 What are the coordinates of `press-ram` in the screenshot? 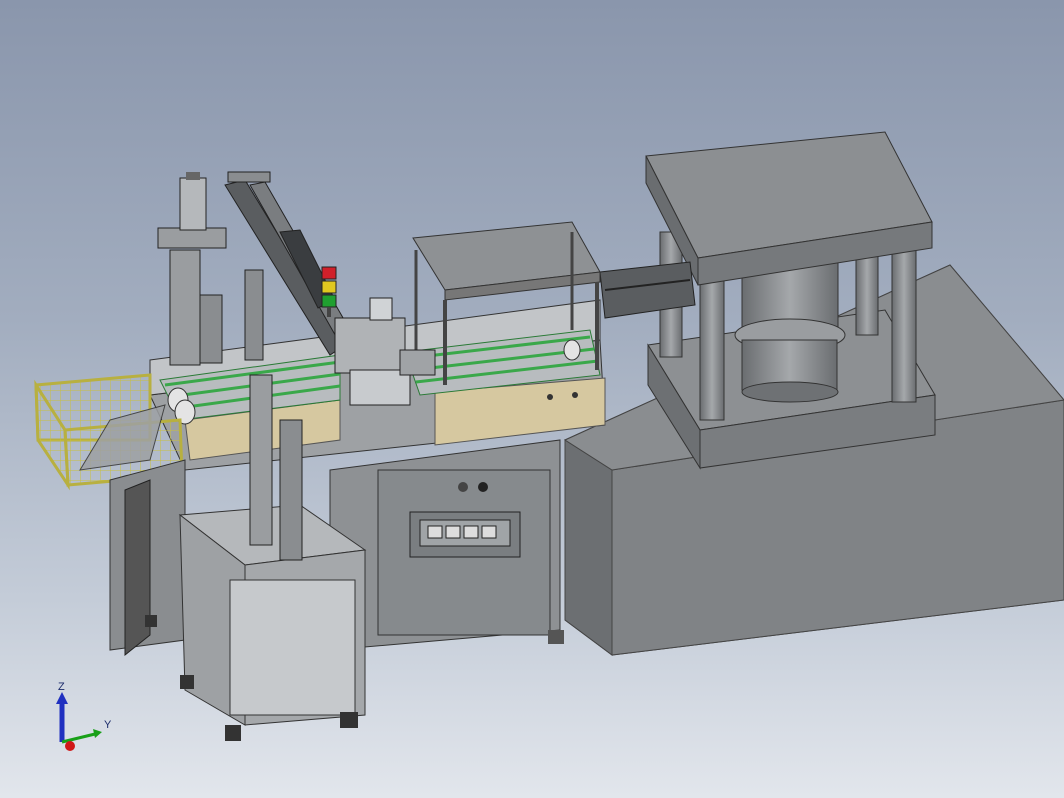 It's located at (790, 328).